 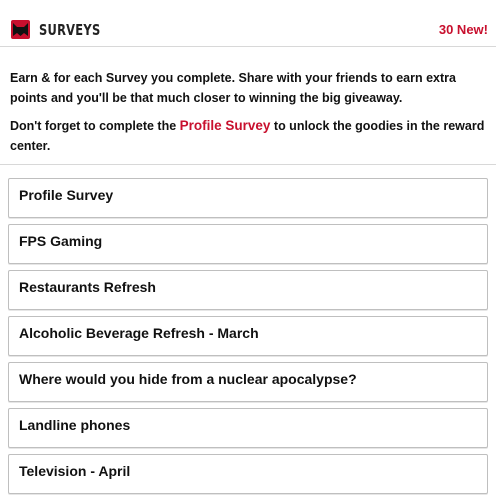 I want to click on survey-item: Alcoholic Beverage Refresh - March, so click(x=248, y=336).